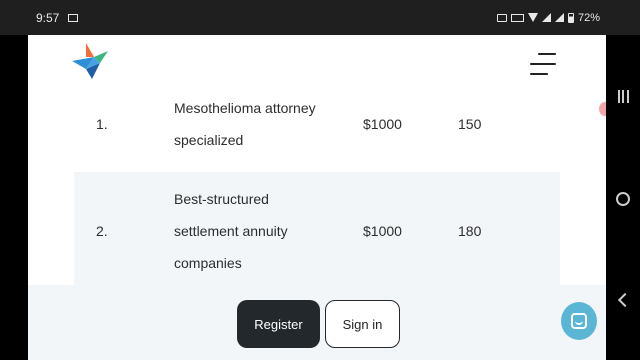 Image resolution: width=640 pixels, height=360 pixels. I want to click on back-icon, so click(625, 300).